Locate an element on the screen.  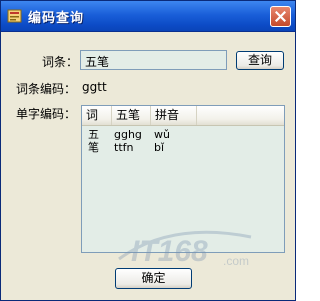
pinyin-cell: wǔ is located at coordinates (162, 134).